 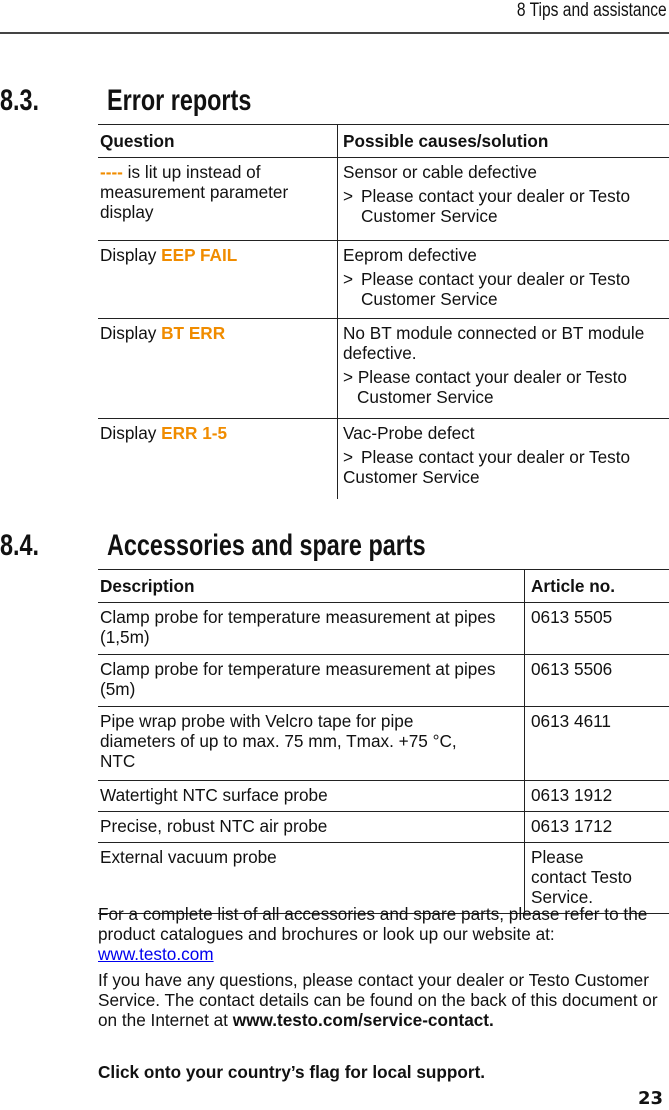 I want to click on article-cell: 0613 5506, so click(x=572, y=669).